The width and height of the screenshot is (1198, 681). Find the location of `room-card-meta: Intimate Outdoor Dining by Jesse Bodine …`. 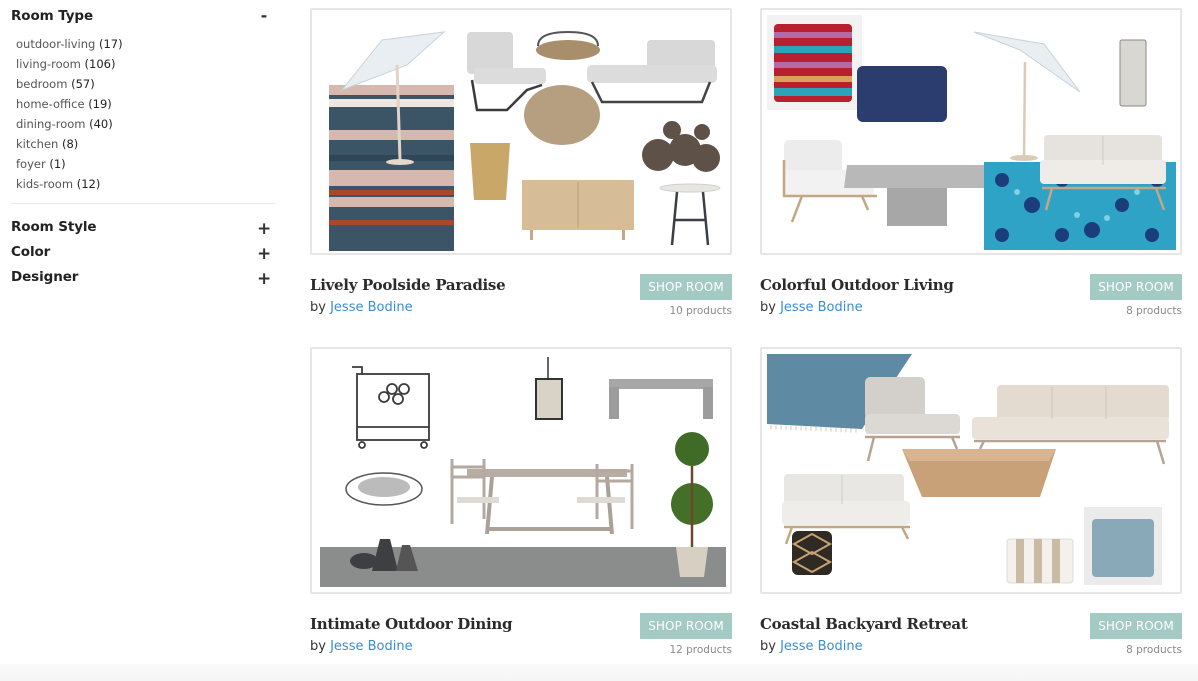

room-card-meta: Intimate Outdoor Dining by Jesse Bodine … is located at coordinates (521, 638).